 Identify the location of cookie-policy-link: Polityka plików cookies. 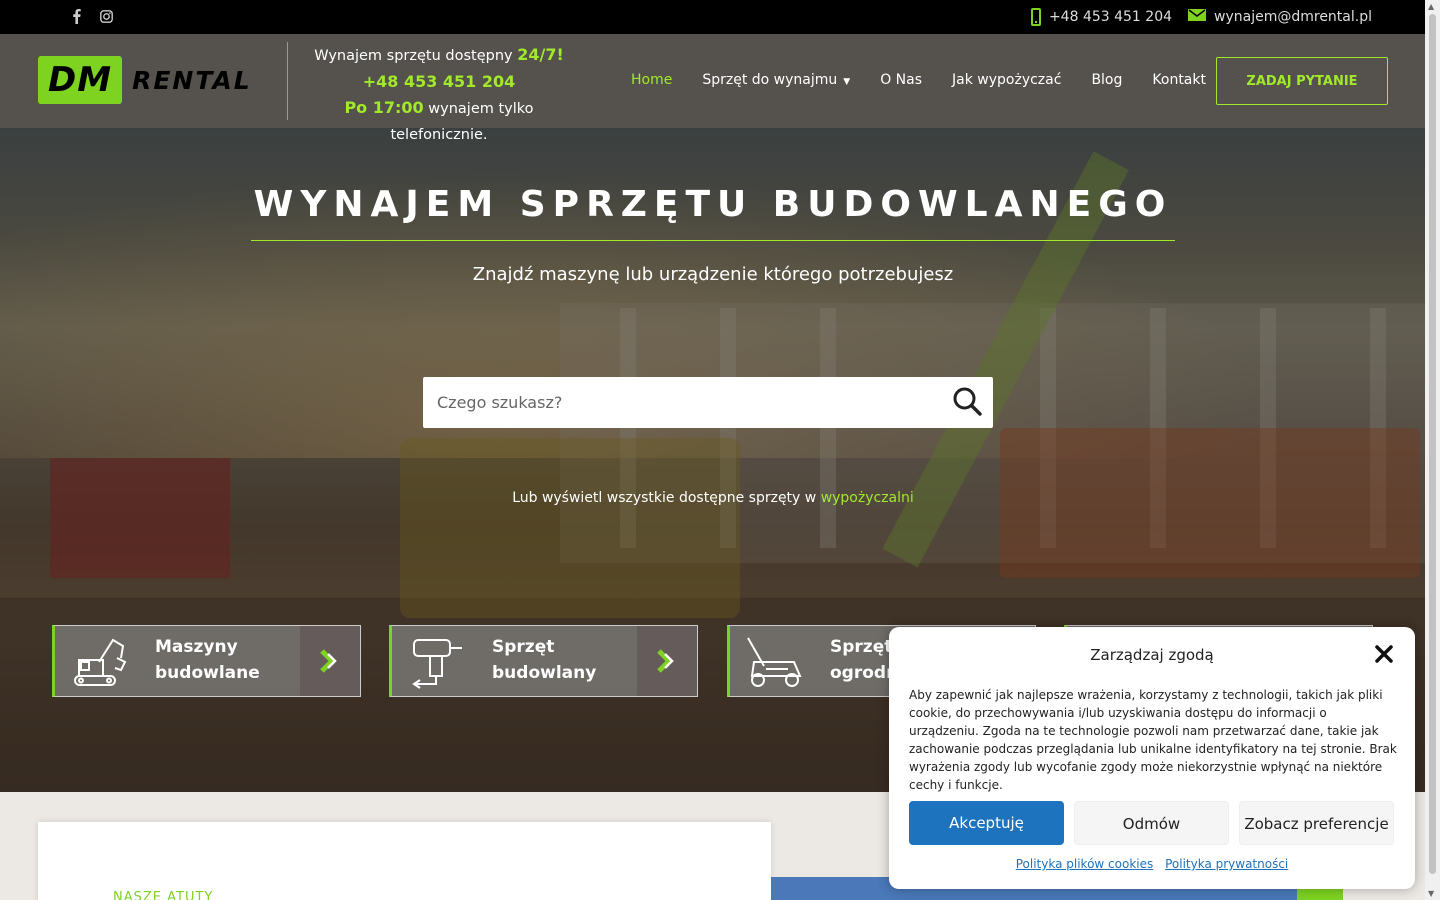
(1085, 864).